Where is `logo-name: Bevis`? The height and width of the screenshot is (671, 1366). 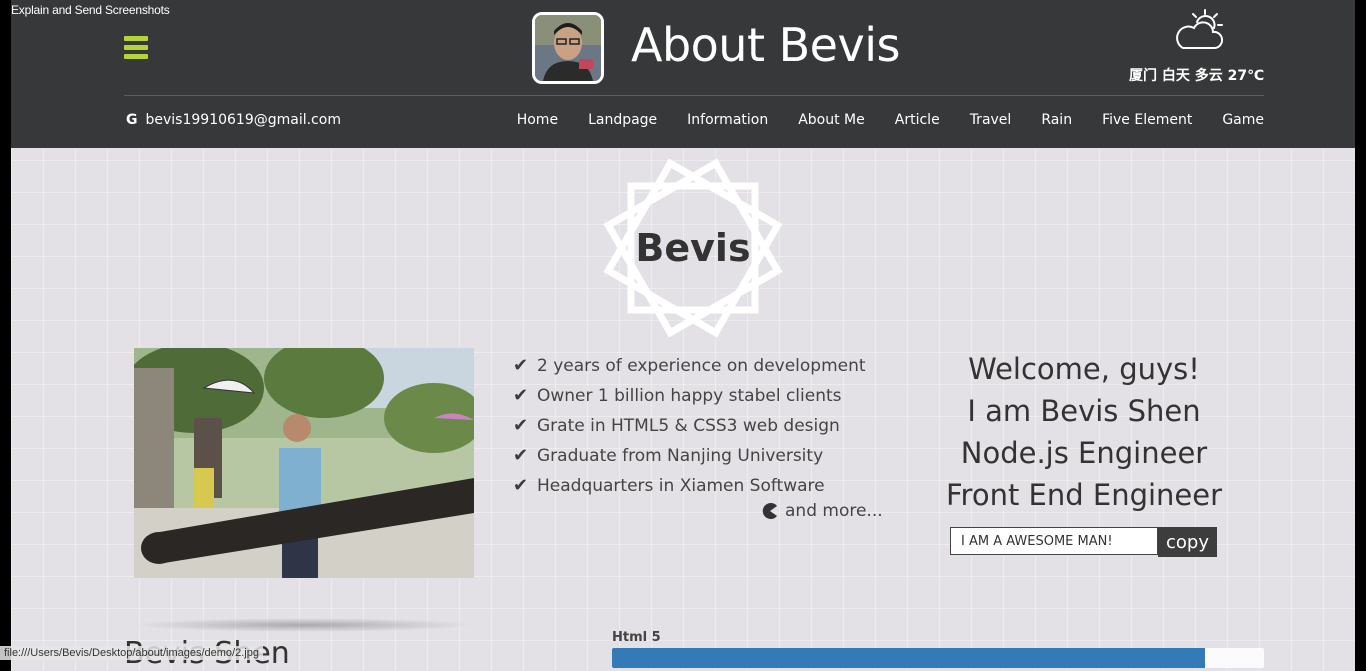
logo-name: Bevis is located at coordinates (693, 248).